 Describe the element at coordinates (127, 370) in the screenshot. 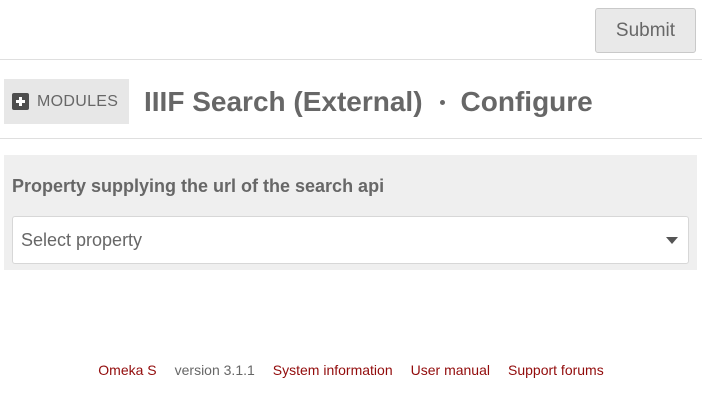

I see `omeka-s-link: Omeka S` at that location.